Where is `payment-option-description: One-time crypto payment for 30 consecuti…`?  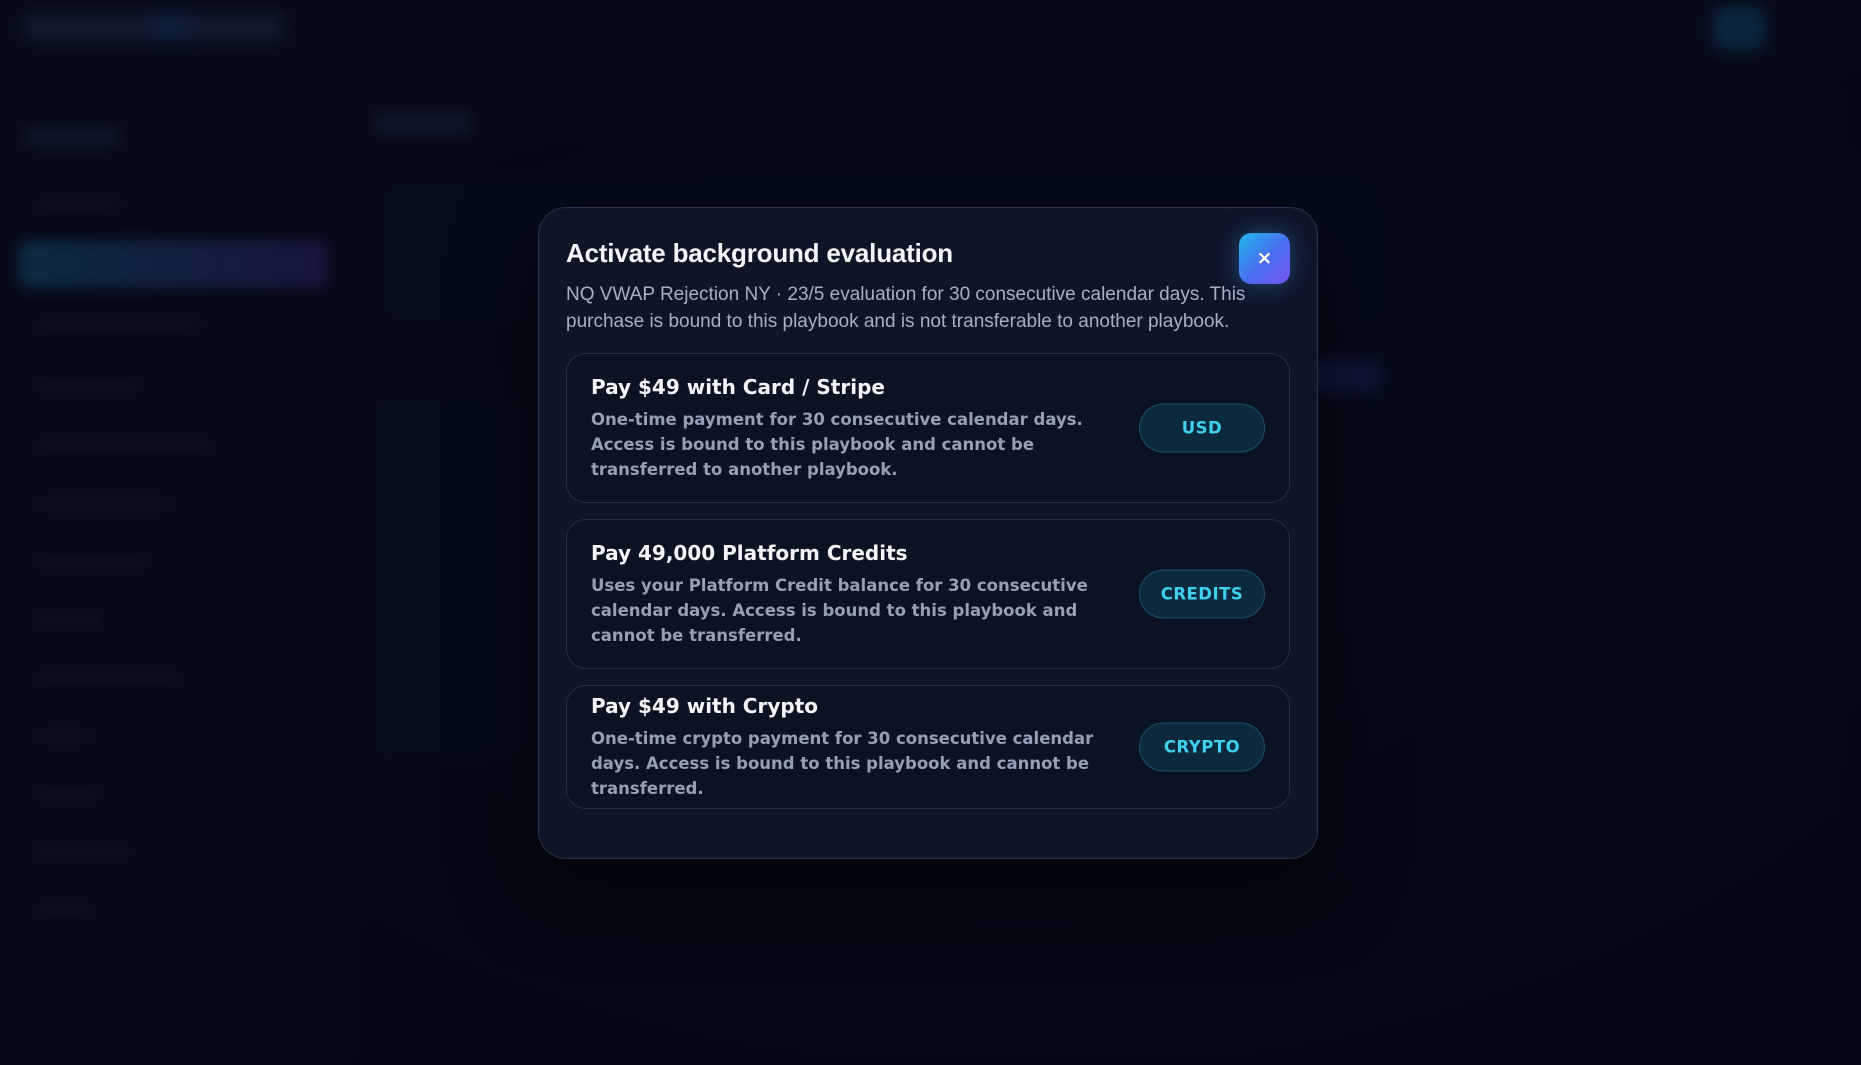
payment-option-description: One-time crypto payment for 30 consecuti… is located at coordinates (842, 763).